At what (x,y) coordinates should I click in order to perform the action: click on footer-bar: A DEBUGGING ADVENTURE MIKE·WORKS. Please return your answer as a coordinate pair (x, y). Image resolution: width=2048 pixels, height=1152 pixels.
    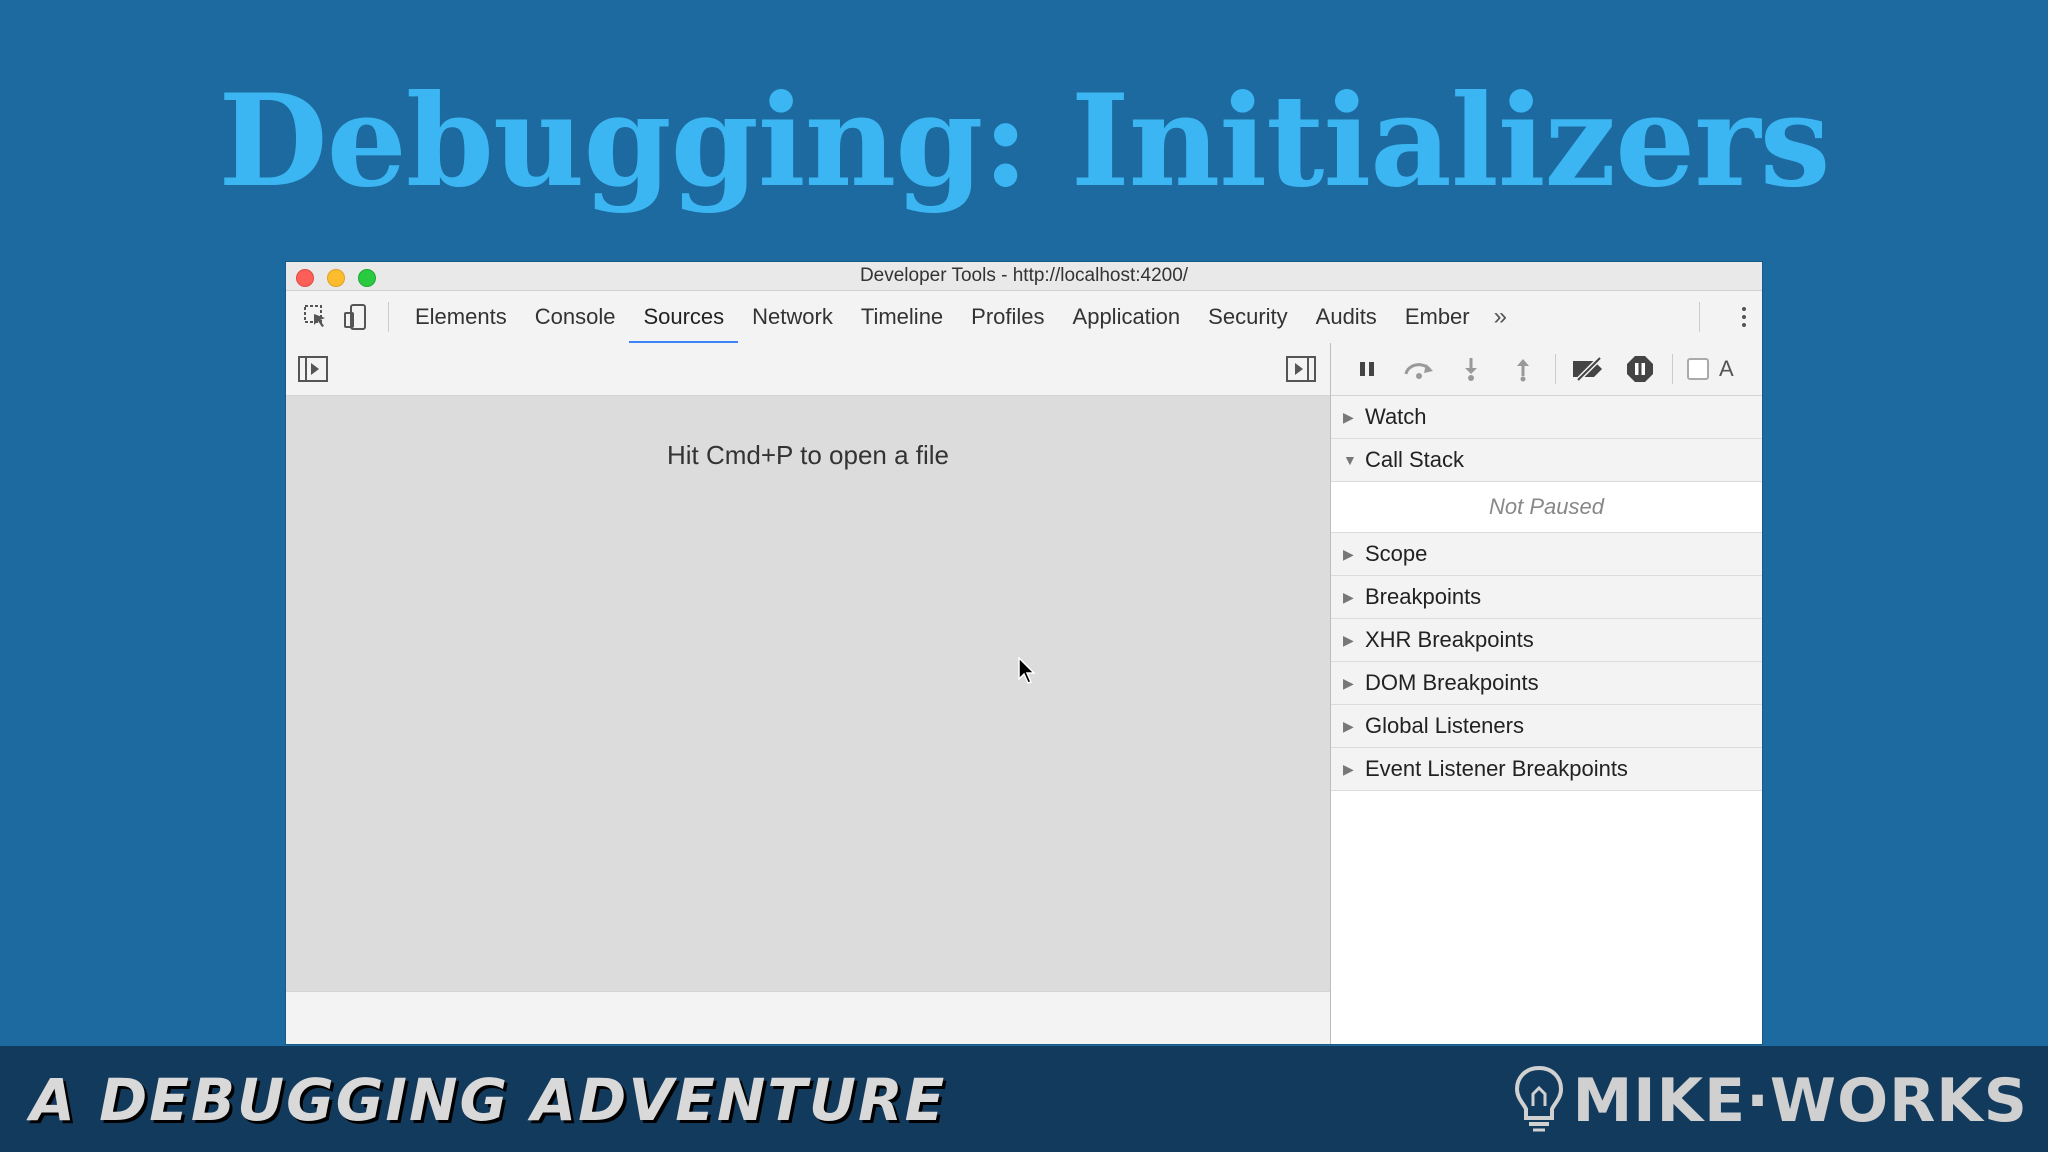
    Looking at the image, I should click on (1024, 1099).